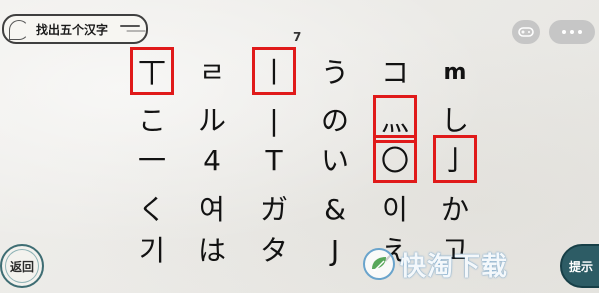 This screenshot has height=293, width=599. What do you see at coordinates (152, 73) in the screenshot?
I see `grid-character-cell: 丅` at bounding box center [152, 73].